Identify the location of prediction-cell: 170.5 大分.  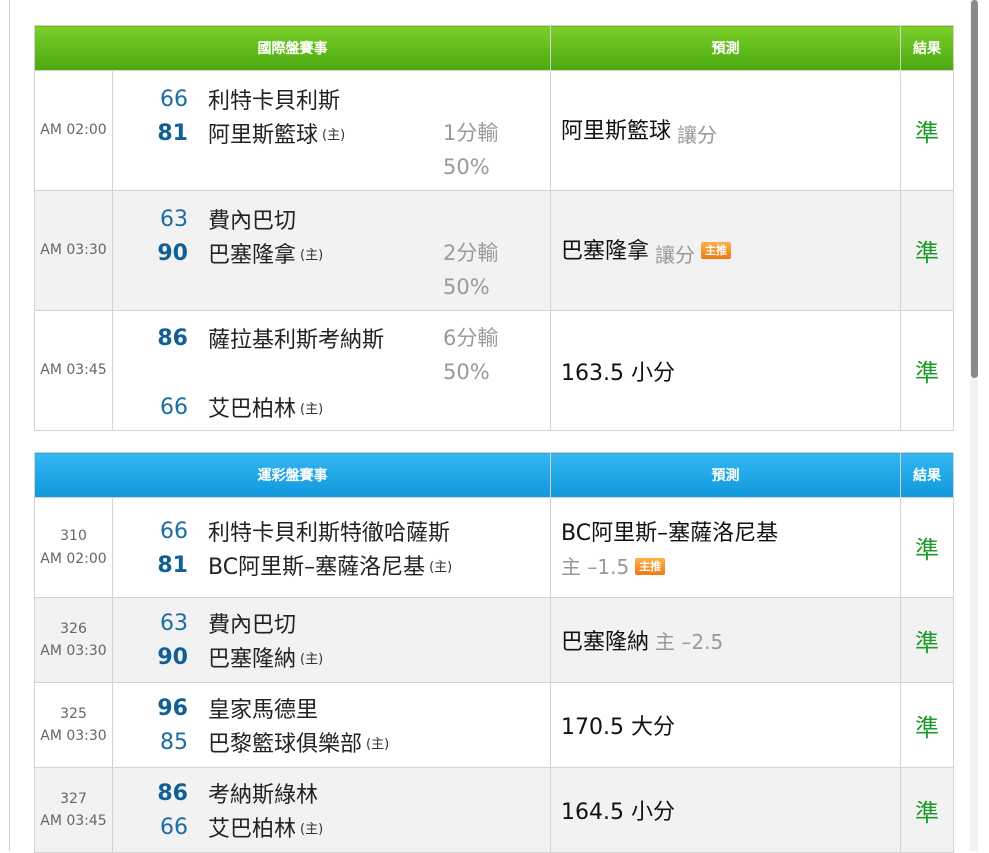
(725, 725).